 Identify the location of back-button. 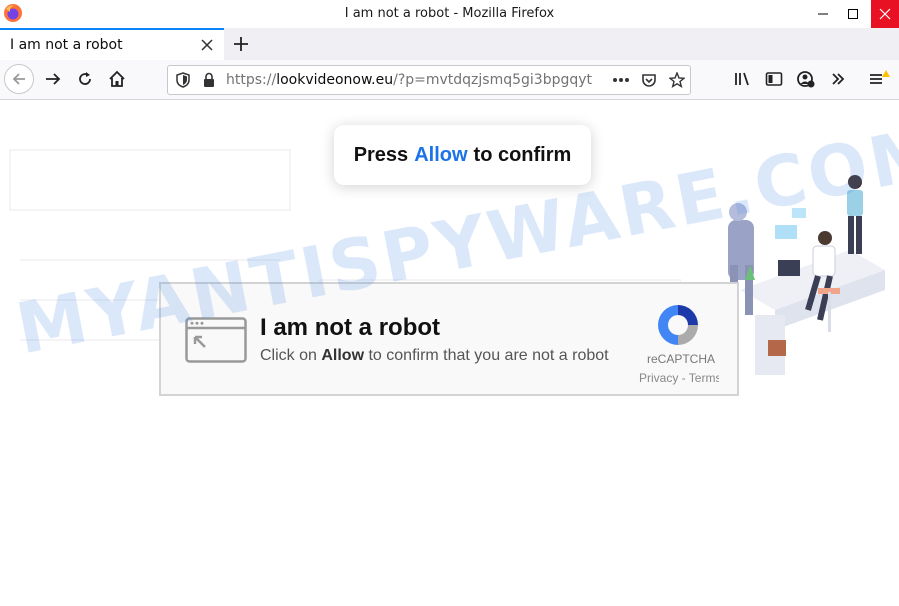
(19, 79).